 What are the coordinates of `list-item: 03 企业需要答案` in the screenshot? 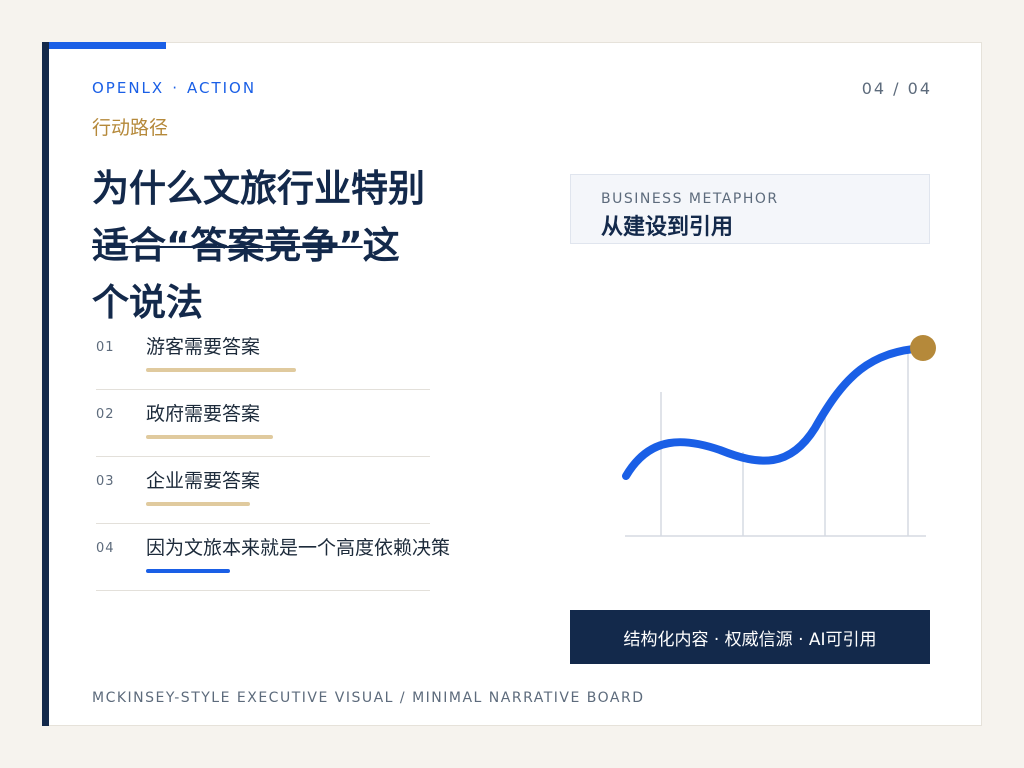 It's located at (263, 490).